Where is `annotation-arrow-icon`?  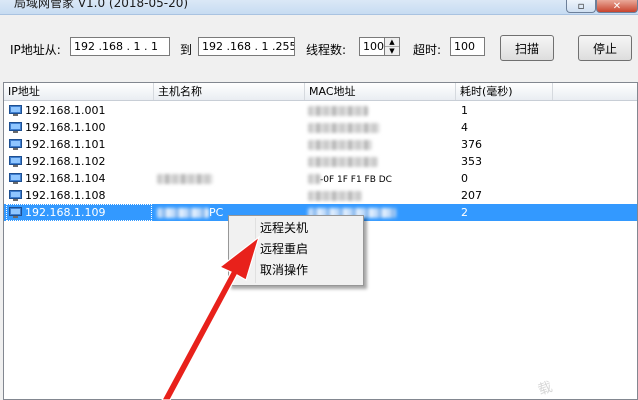 annotation-arrow-icon is located at coordinates (211, 317).